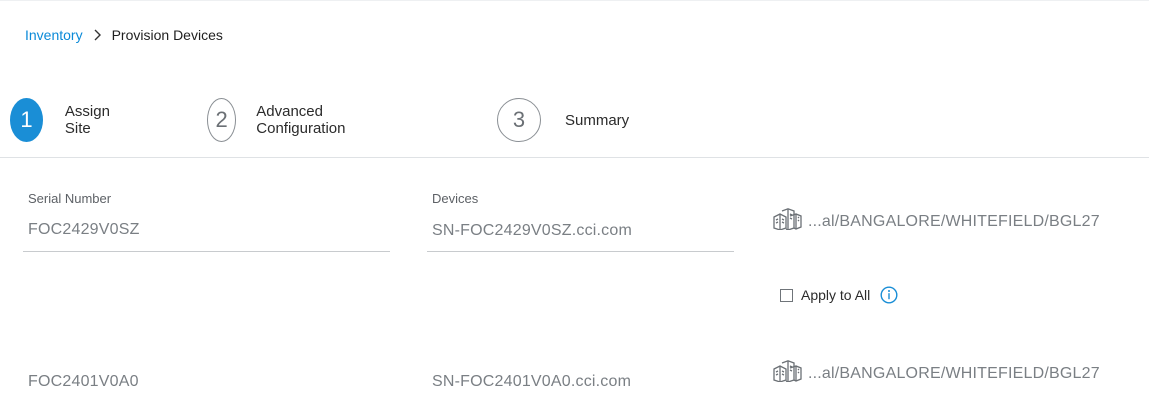 Image resolution: width=1149 pixels, height=402 pixels. What do you see at coordinates (97, 35) in the screenshot?
I see `chevron-right-icon` at bounding box center [97, 35].